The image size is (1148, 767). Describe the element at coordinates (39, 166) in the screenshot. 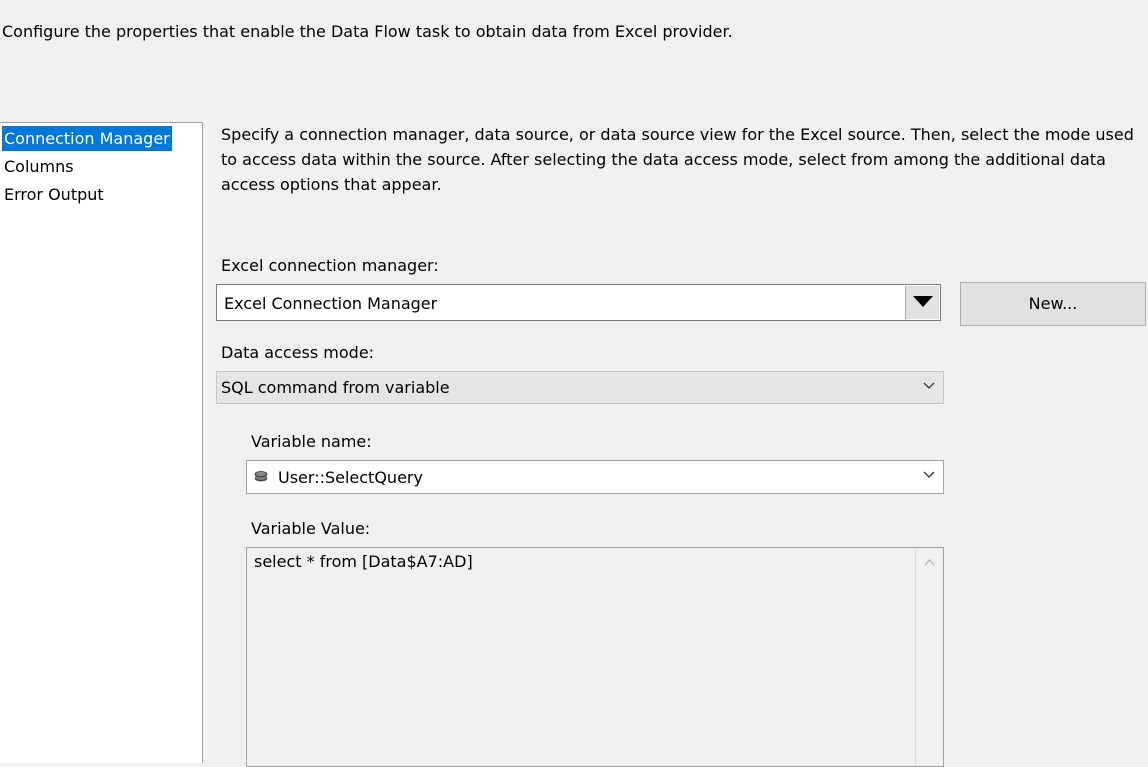

I see `nav-item-columns: Columns` at that location.